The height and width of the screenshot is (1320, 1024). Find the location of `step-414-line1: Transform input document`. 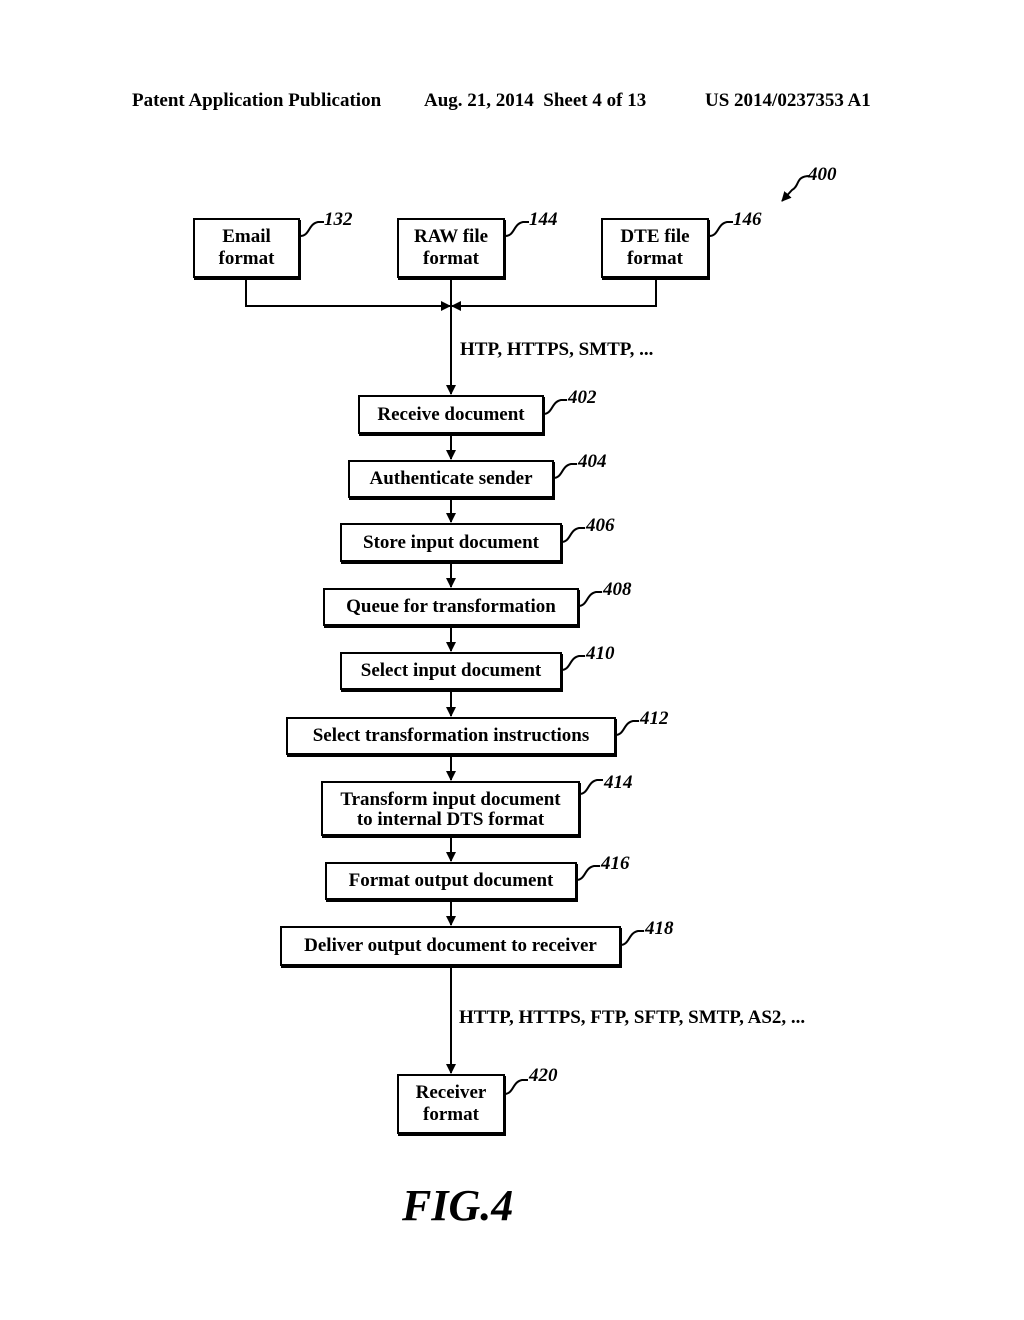

step-414-line1: Transform input document is located at coordinates (450, 799).